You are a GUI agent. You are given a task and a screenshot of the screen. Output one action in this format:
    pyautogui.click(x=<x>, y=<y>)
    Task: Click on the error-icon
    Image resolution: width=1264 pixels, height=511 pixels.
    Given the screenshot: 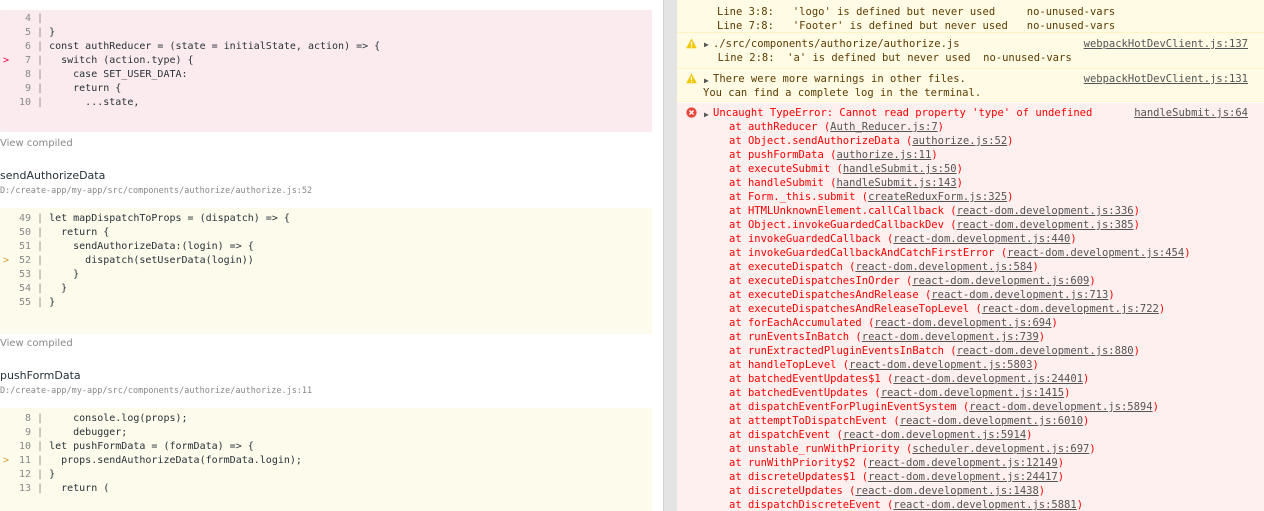 What is the action you would take?
    pyautogui.click(x=691, y=112)
    